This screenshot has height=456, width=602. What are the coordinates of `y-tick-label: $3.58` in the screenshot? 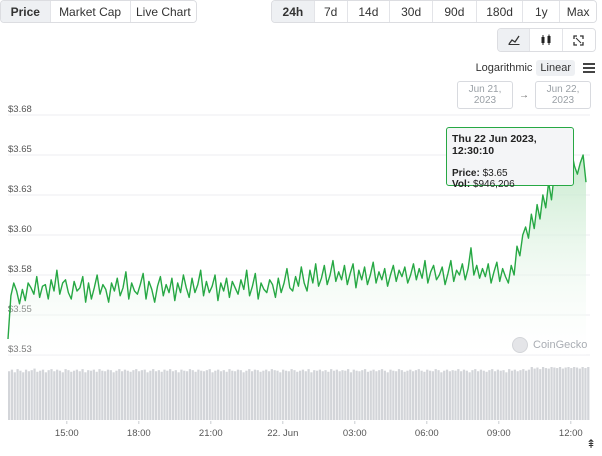 It's located at (20, 269).